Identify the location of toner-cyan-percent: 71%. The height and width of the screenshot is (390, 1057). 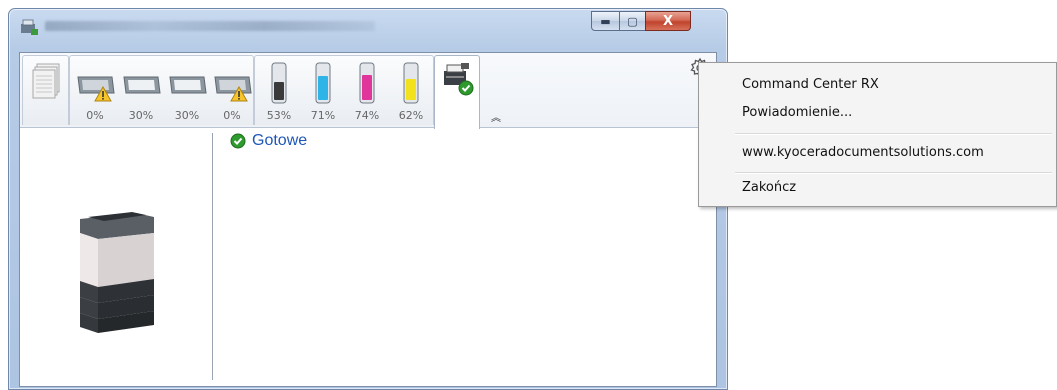
(323, 115).